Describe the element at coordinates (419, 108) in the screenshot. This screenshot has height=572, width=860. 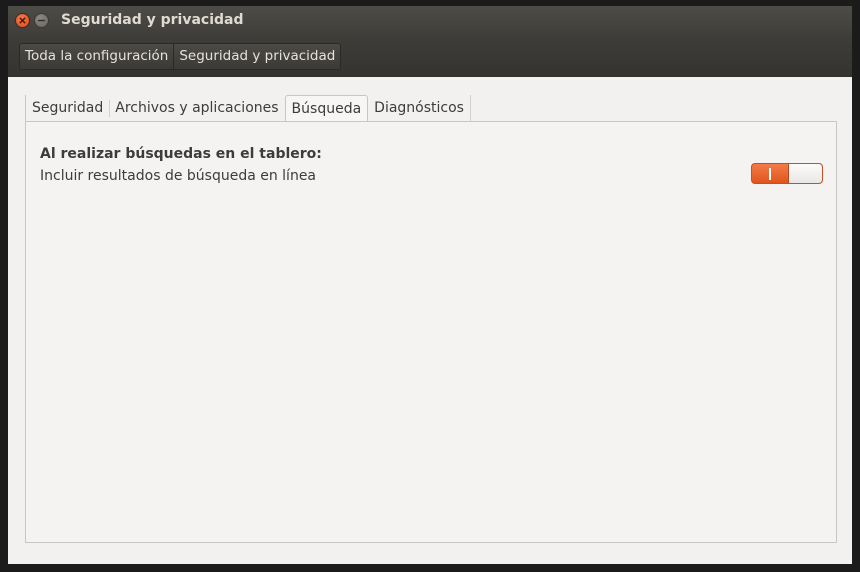
I see `tab-diagnostics: Diagnósticos` at that location.